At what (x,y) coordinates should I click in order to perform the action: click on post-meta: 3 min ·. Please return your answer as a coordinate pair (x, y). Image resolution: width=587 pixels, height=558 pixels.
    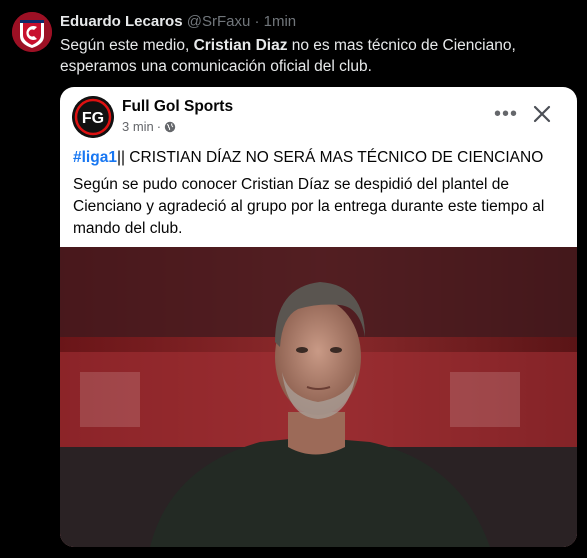
    Looking at the image, I should click on (149, 126).